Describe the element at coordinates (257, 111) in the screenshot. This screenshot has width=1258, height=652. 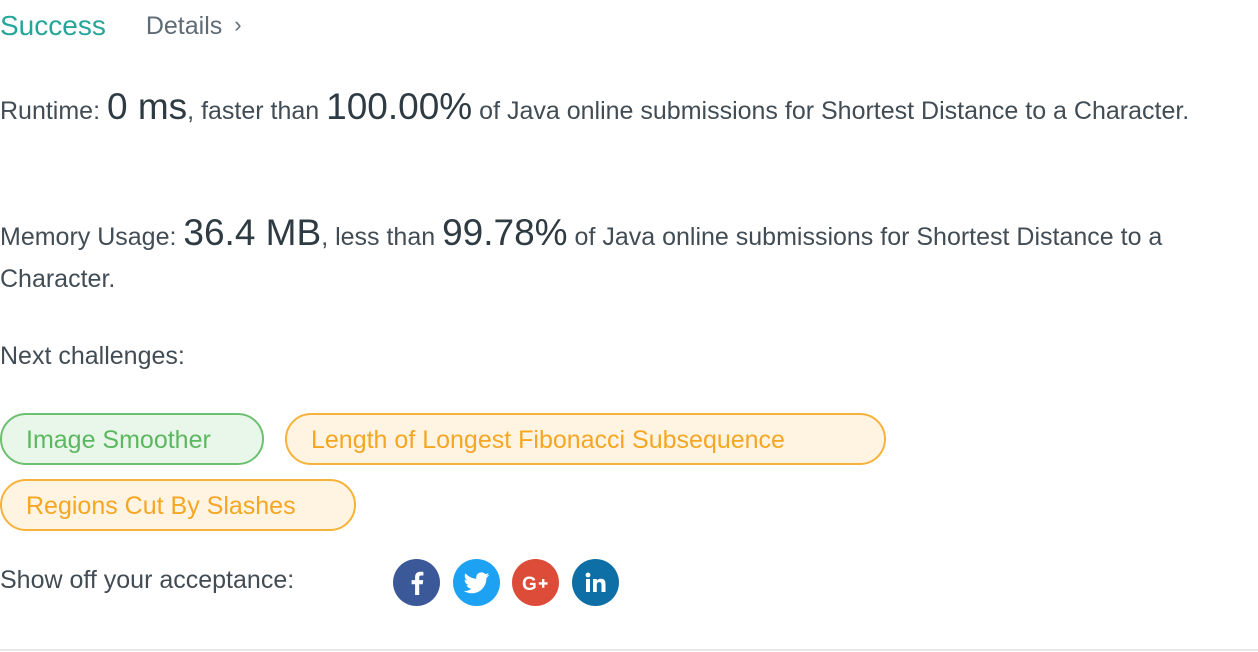
I see `runtime-middle-text: , faster than` at that location.